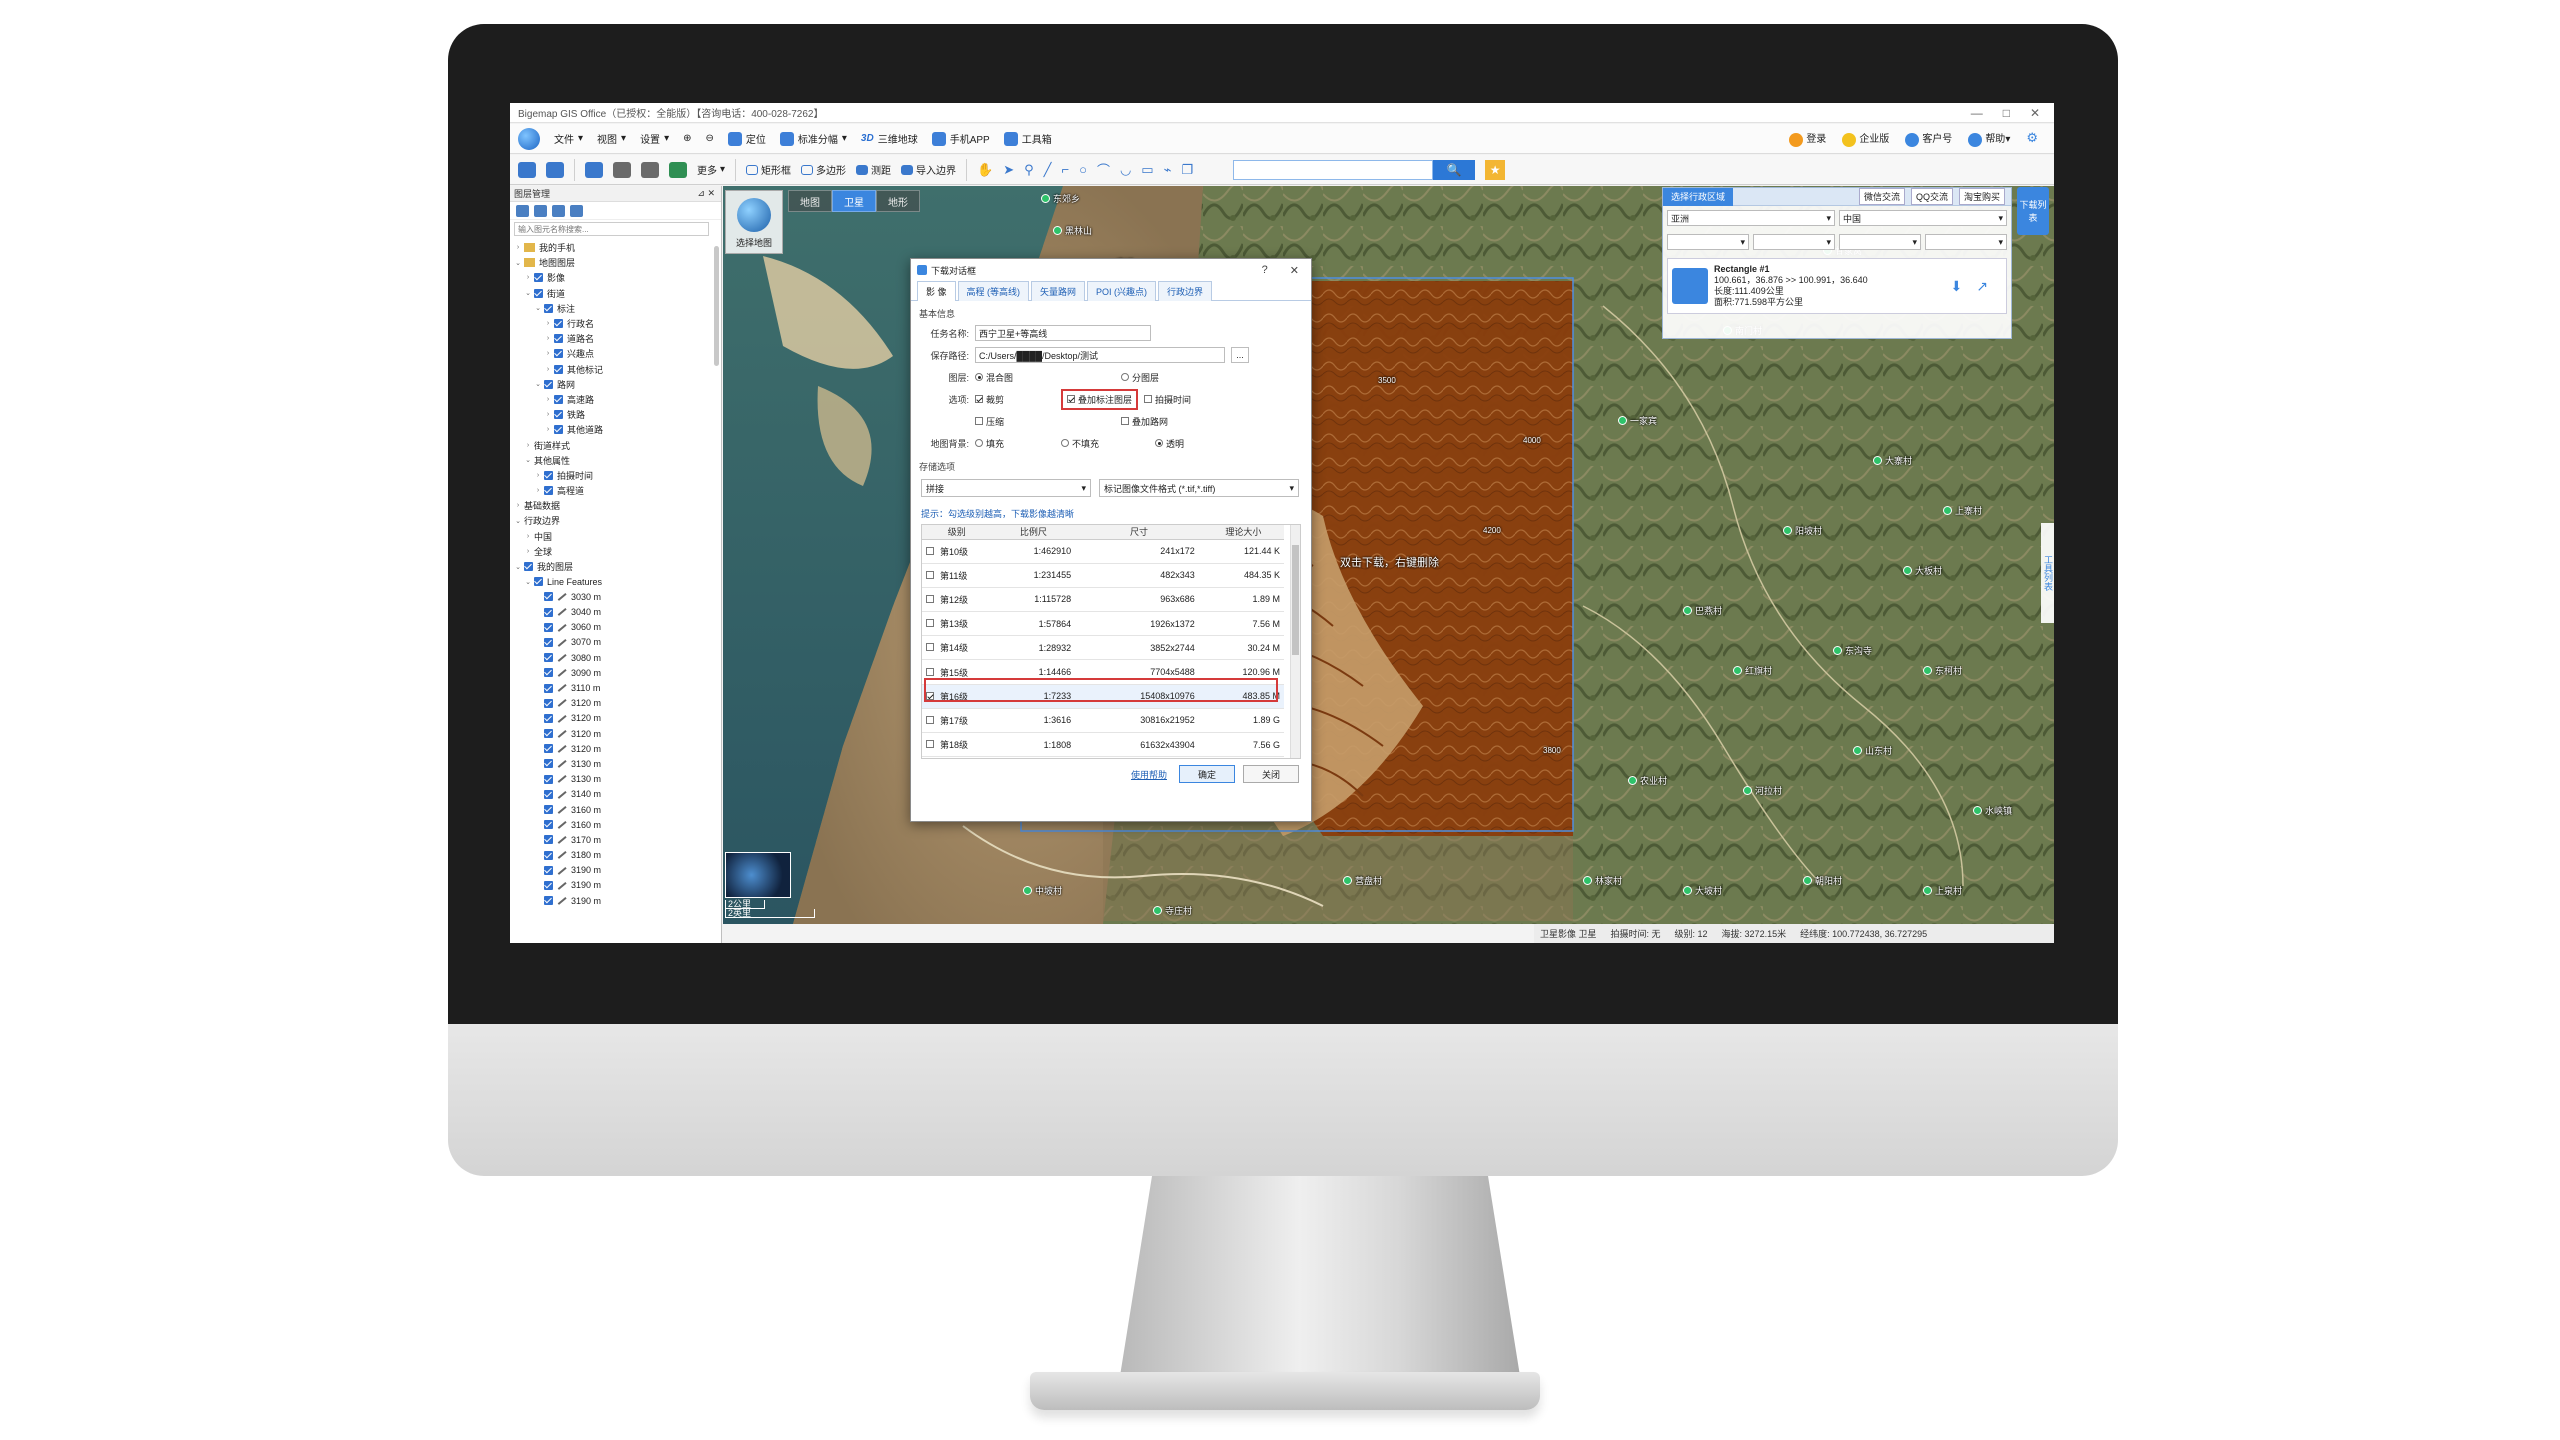 The width and height of the screenshot is (2560, 1440). I want to click on layer-tree-item: ⌄ Line Features, so click(615, 581).